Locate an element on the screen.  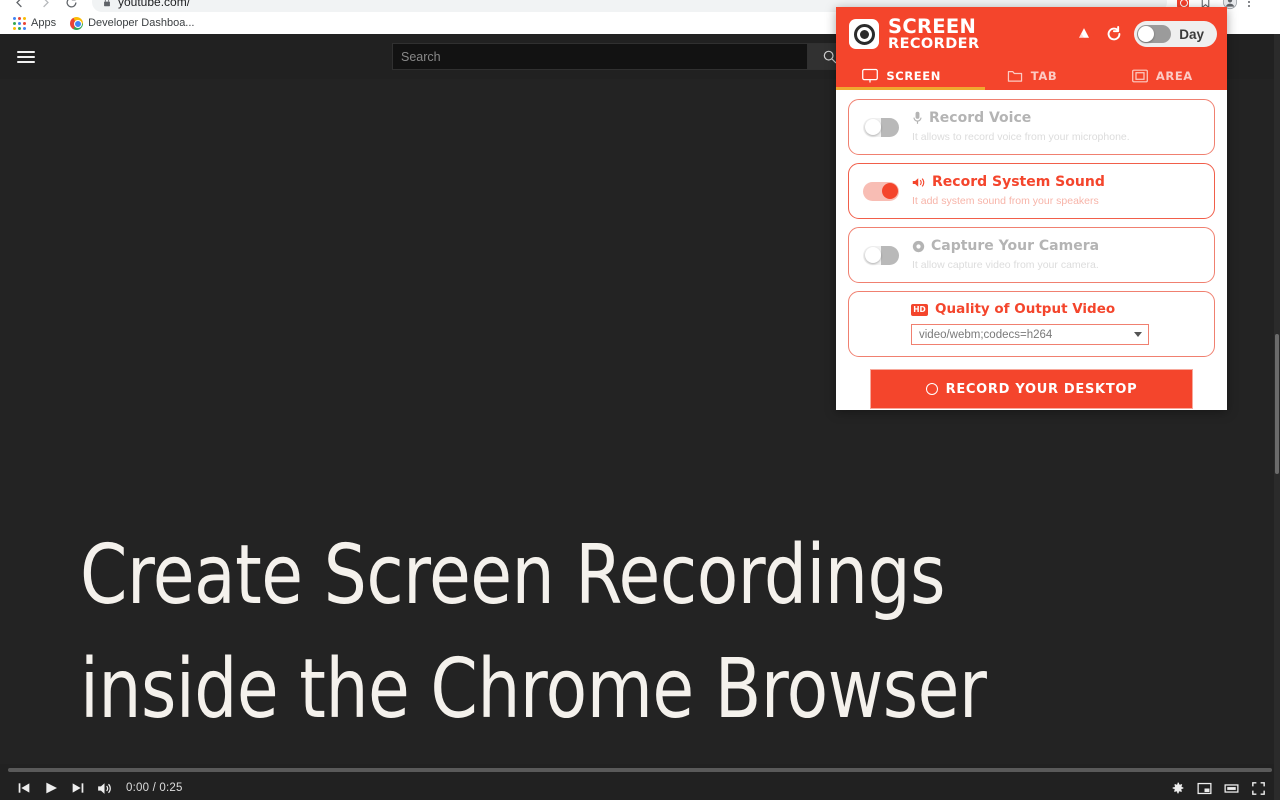
brand-line-1: SCREEN is located at coordinates (932, 26).